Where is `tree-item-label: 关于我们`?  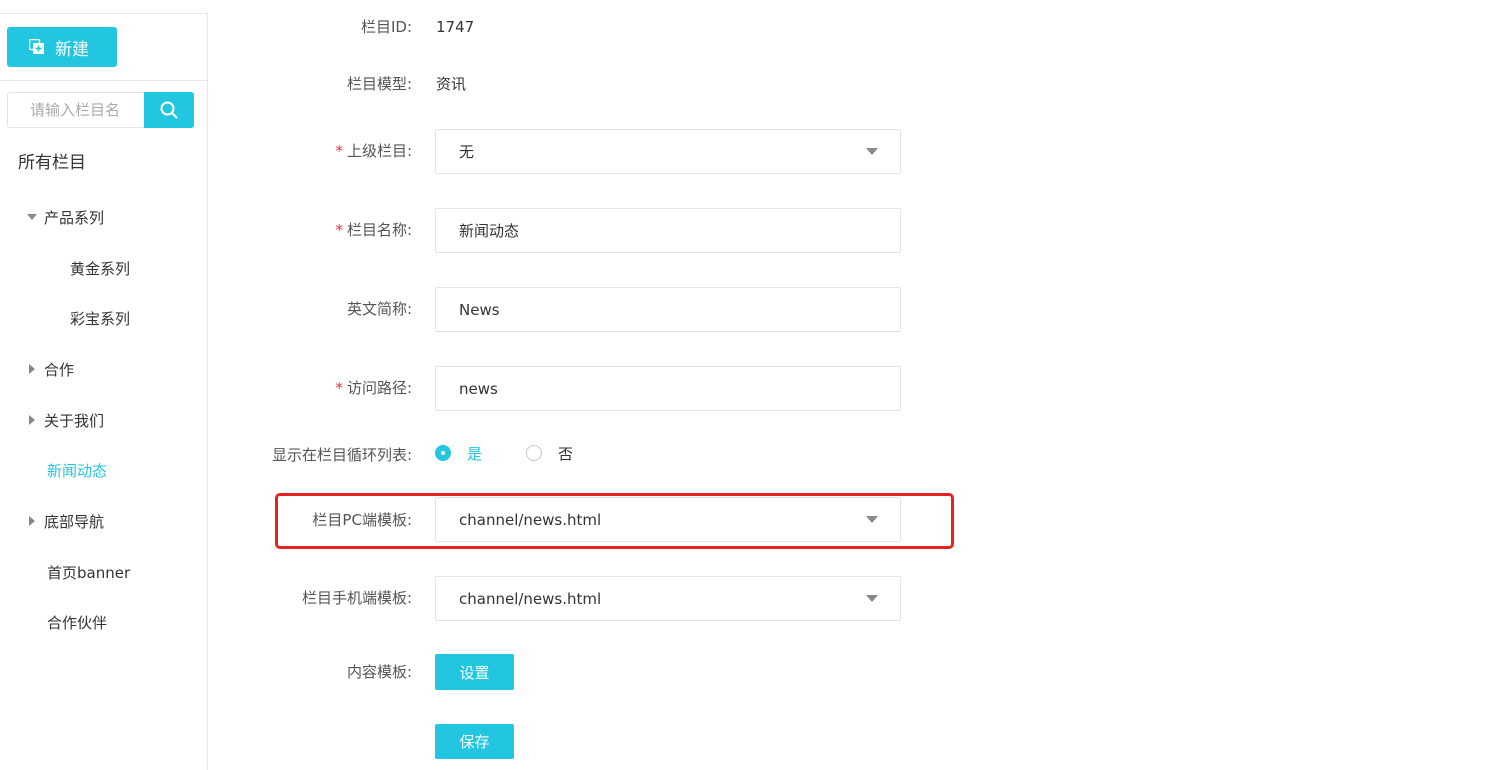
tree-item-label: 关于我们 is located at coordinates (74, 420).